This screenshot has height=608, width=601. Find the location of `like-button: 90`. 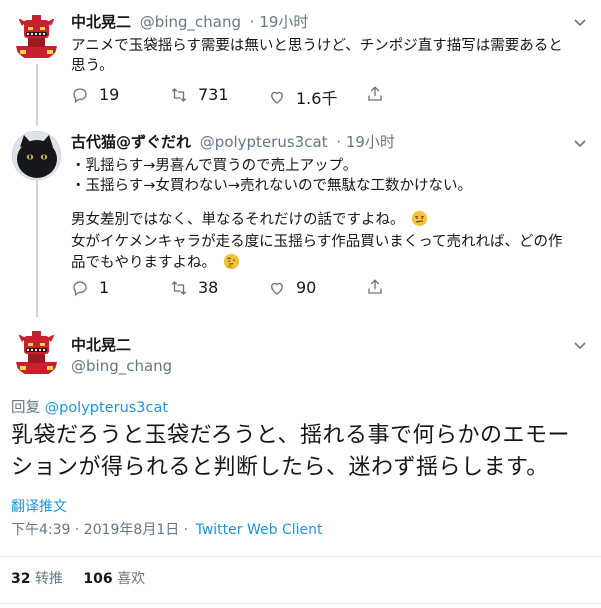

like-button: 90 is located at coordinates (292, 287).